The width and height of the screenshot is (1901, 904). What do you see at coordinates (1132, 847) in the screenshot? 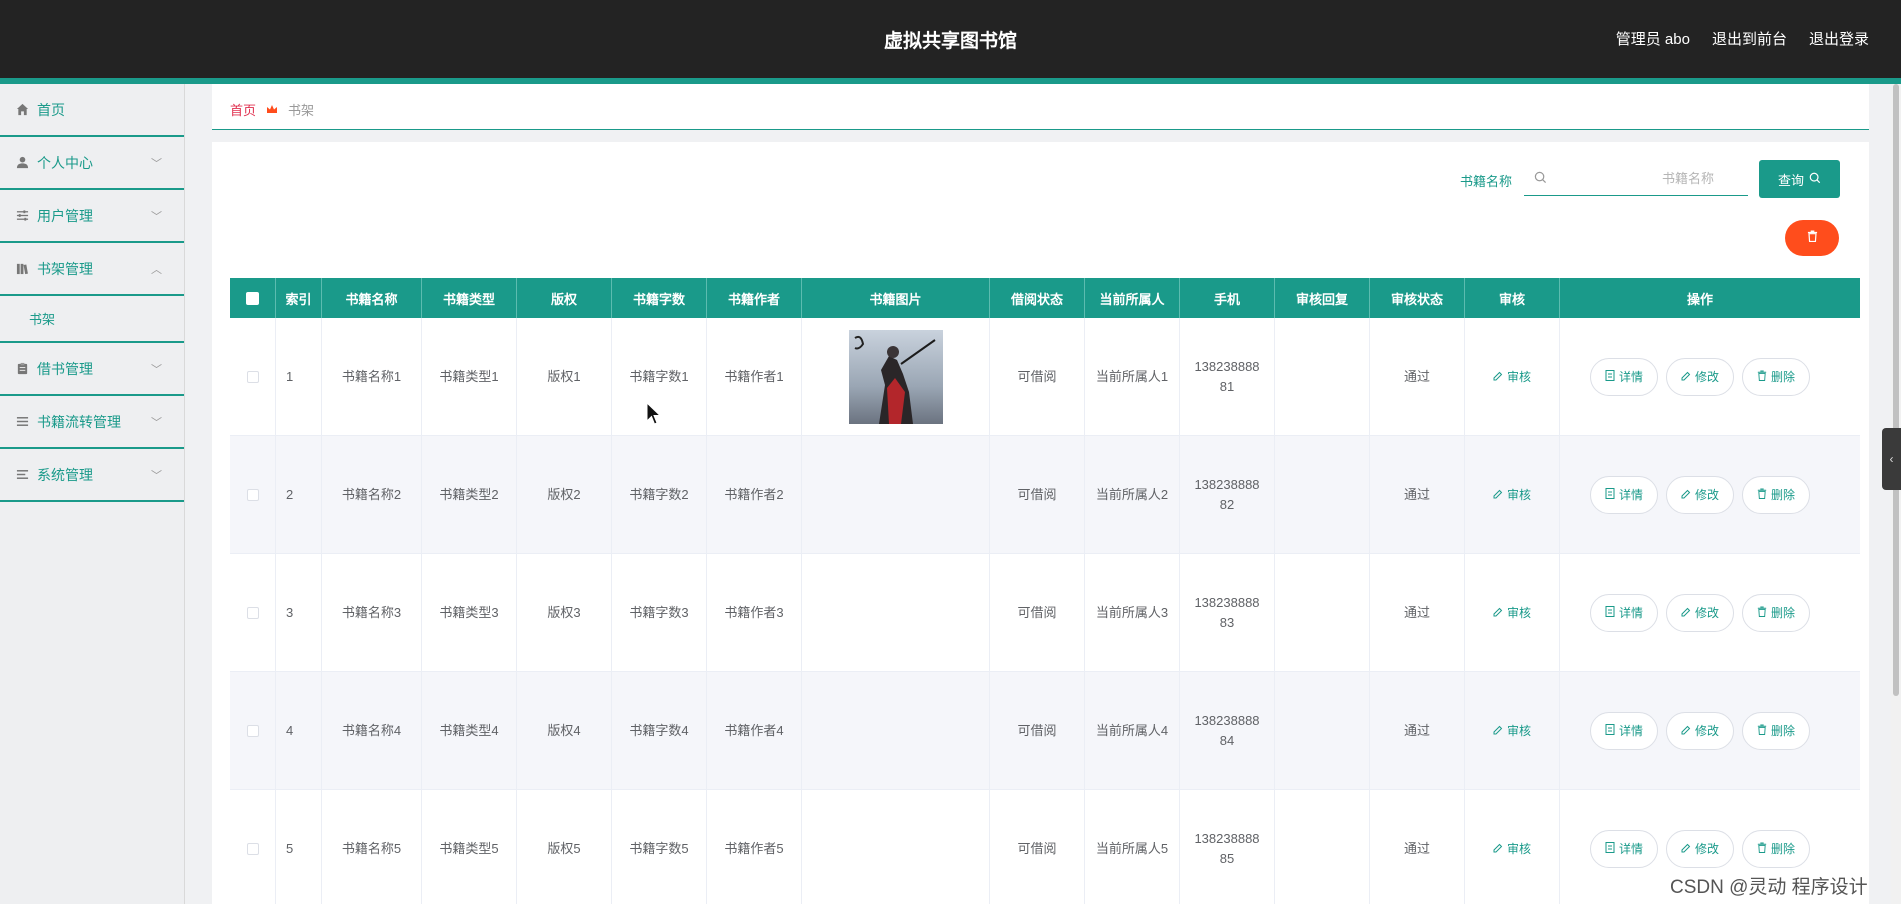
I see `owner-cell: 当前所属人5` at bounding box center [1132, 847].